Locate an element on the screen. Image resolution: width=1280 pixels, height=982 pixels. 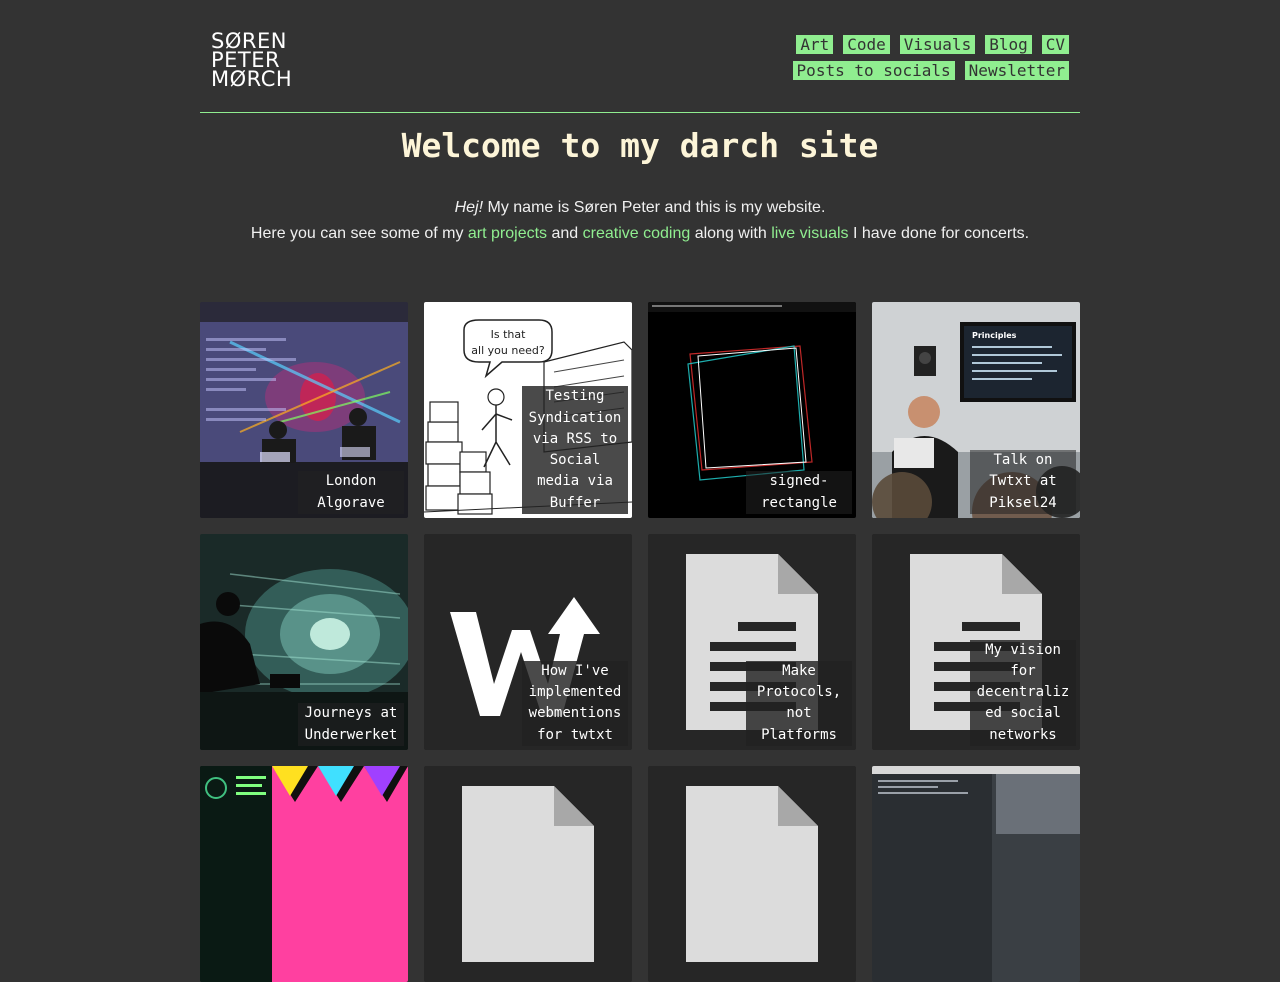
intro-text-a: Here you can see some of my is located at coordinates (359, 233).